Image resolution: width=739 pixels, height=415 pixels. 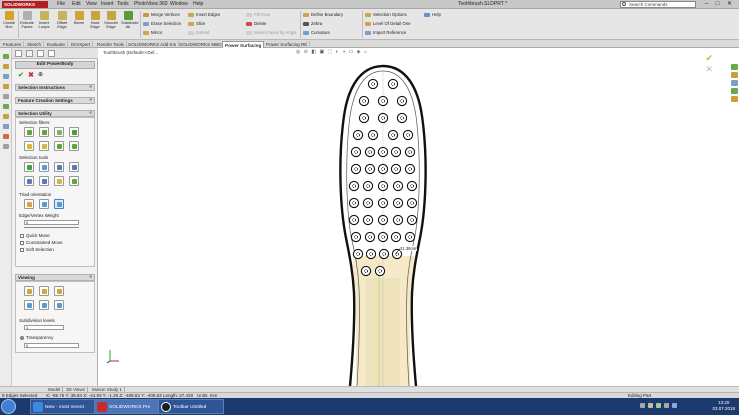 I want to click on quick-move-checkbox, so click(x=22, y=236).